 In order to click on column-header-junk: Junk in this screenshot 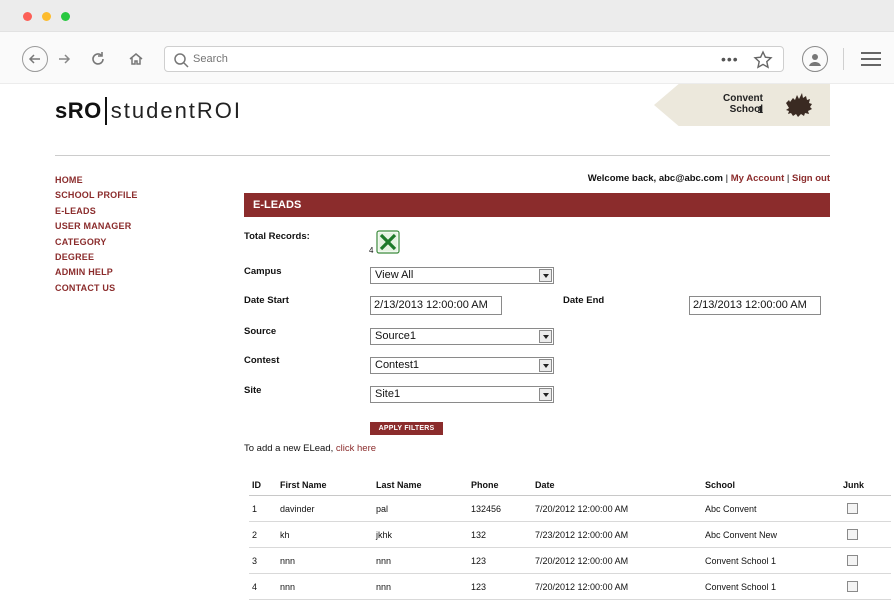, I will do `click(853, 485)`.